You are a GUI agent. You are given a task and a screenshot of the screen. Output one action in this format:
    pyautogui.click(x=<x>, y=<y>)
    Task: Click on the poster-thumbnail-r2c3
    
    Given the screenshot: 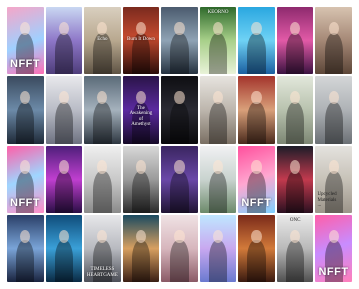 What is the action you would take?
    pyautogui.click(x=102, y=110)
    